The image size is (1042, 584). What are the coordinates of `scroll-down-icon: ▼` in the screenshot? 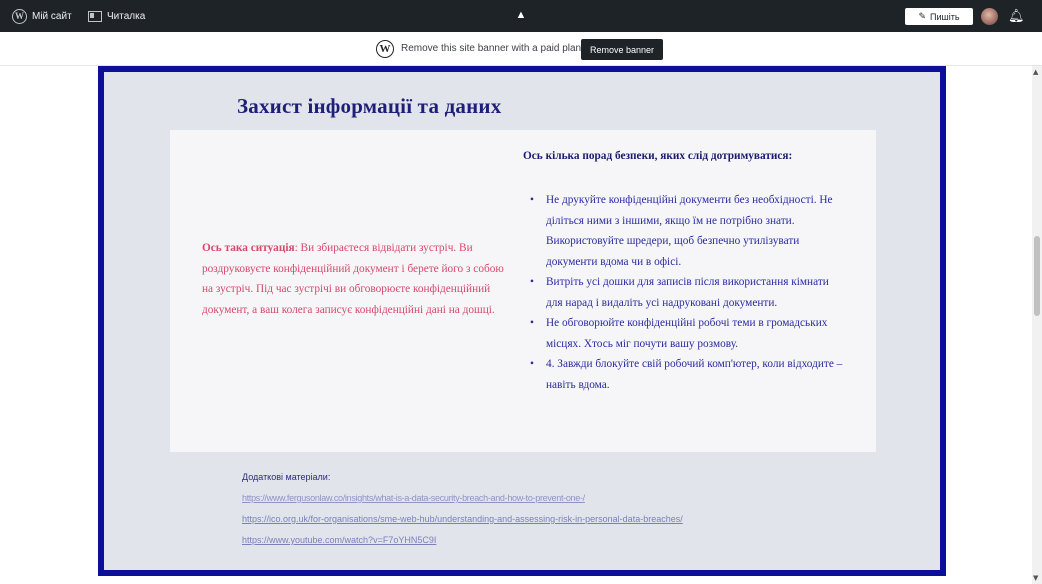 It's located at (1035, 578).